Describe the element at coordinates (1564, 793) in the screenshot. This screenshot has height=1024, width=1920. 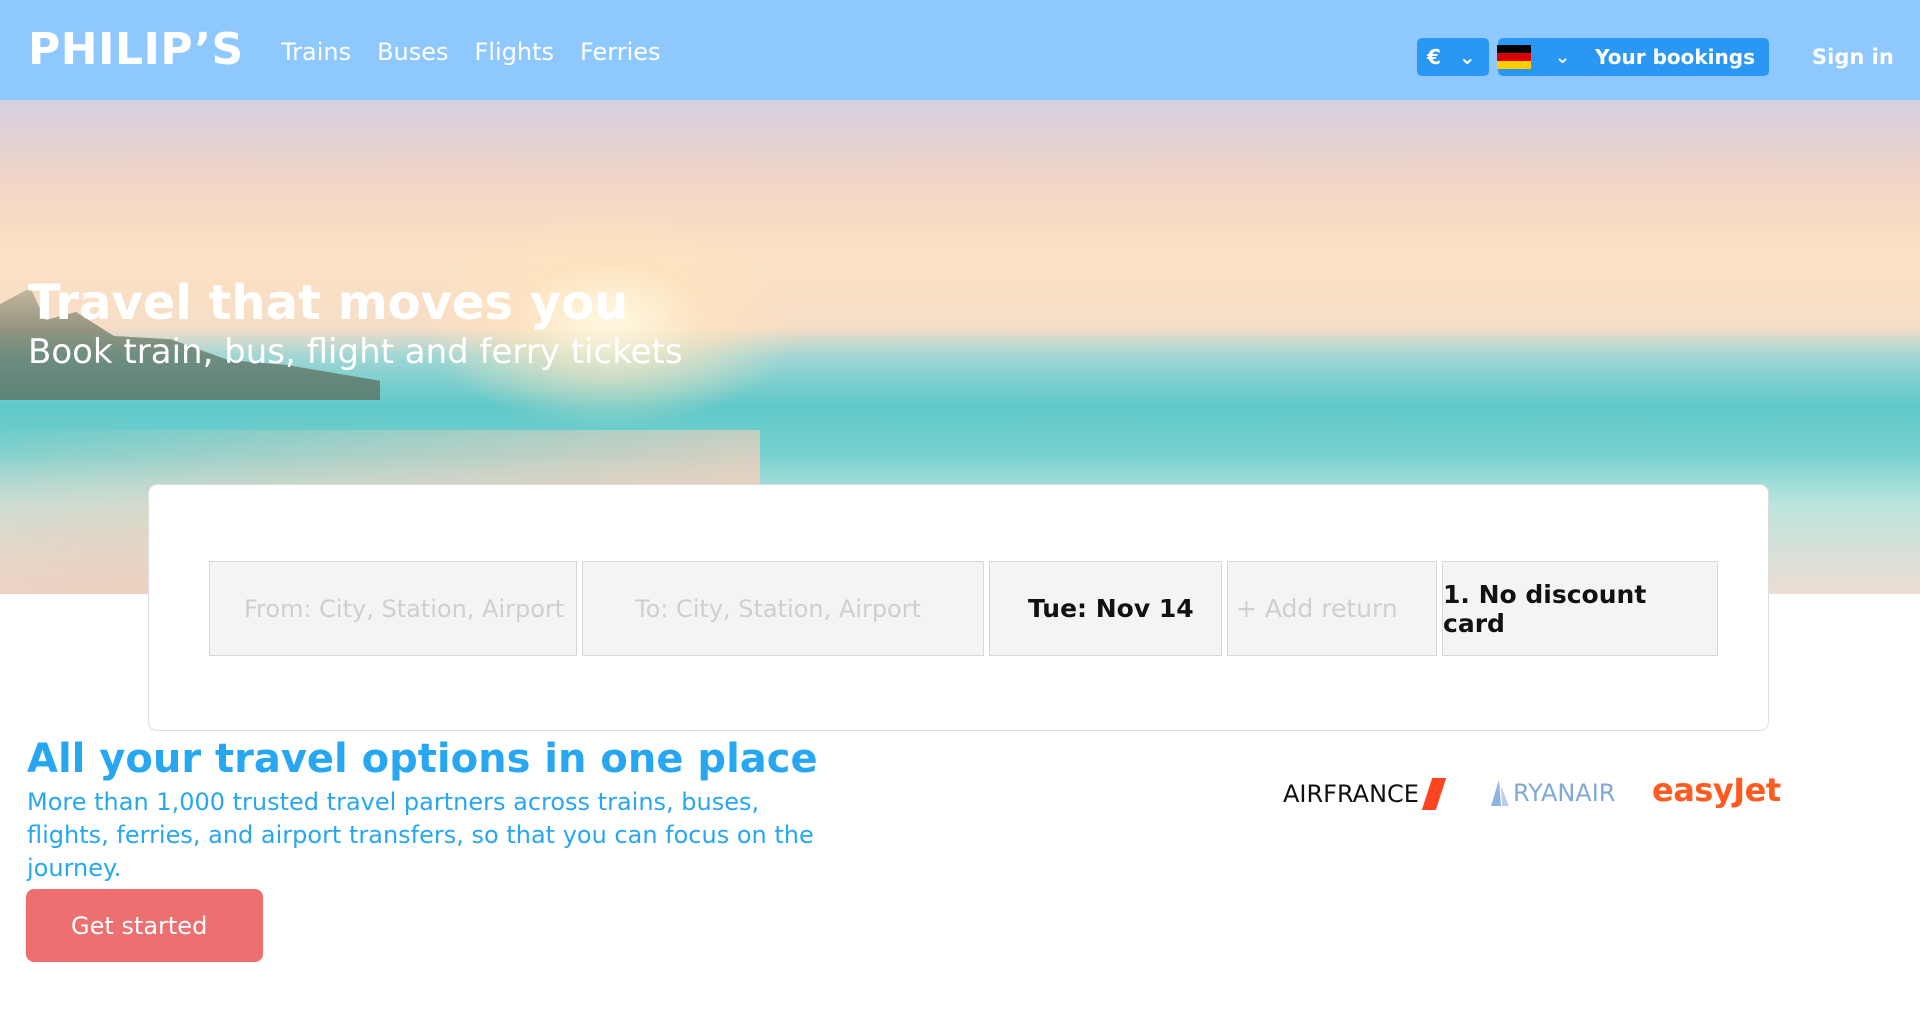
I see `ryanair-wordmark: RYANAIR` at that location.